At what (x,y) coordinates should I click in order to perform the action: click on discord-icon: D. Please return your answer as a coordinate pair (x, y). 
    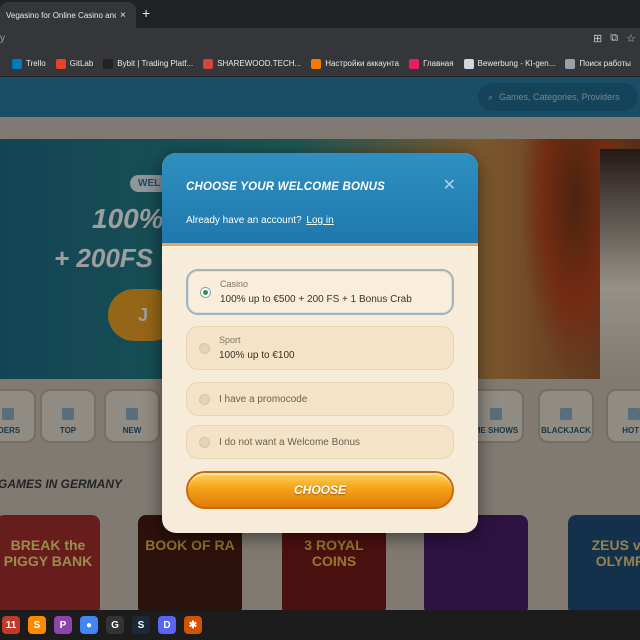
    Looking at the image, I should click on (167, 625).